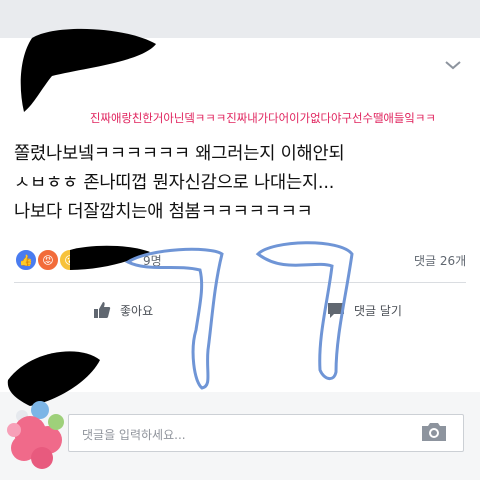 The image size is (480, 480). What do you see at coordinates (440, 260) in the screenshot?
I see `comment-count: 댓글 26개` at bounding box center [440, 260].